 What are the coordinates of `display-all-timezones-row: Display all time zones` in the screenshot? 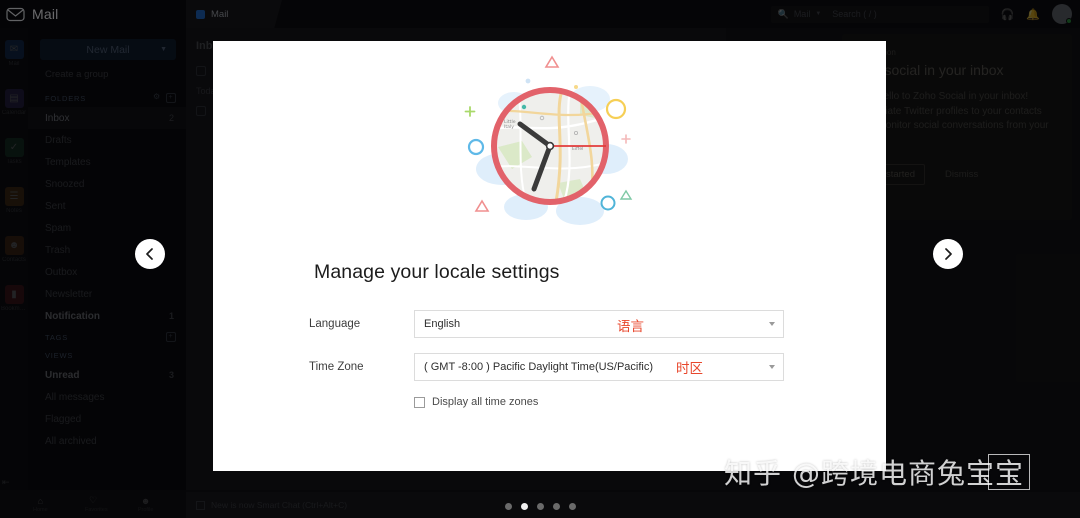 It's located at (597, 402).